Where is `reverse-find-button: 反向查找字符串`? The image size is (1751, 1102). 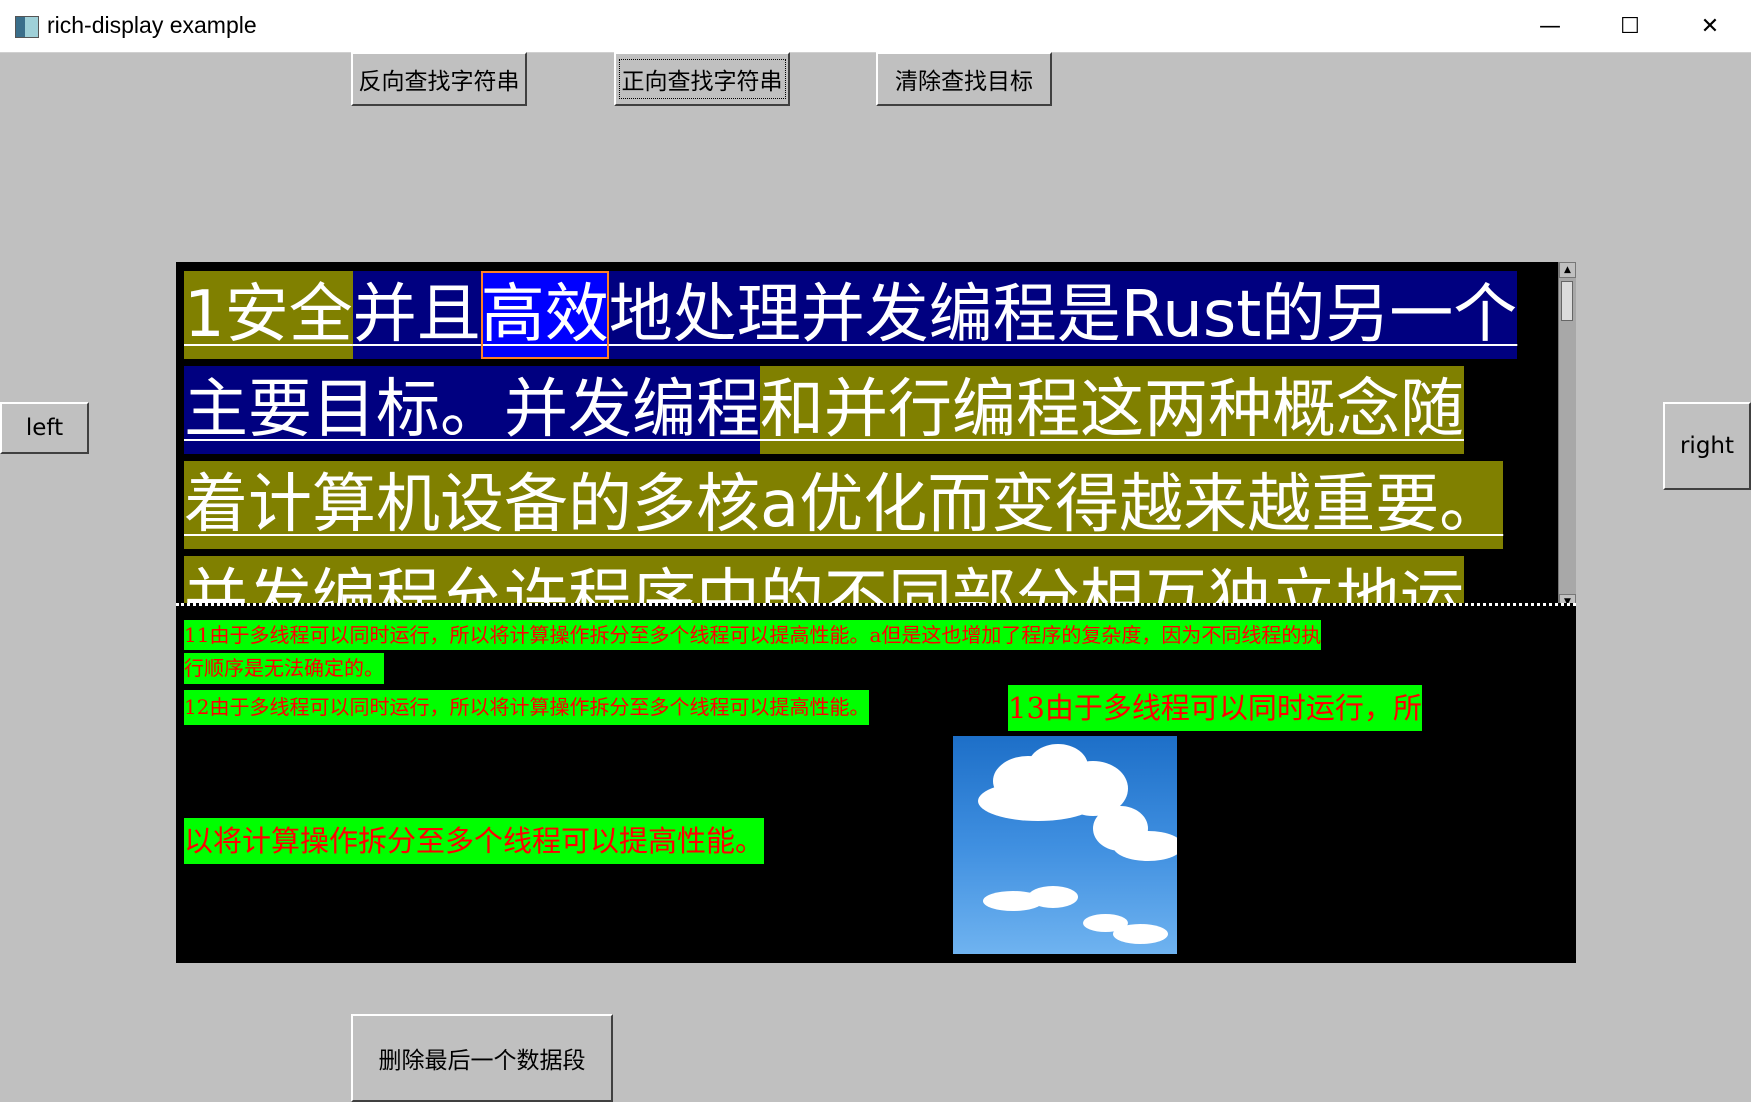
reverse-find-button: 反向查找字符串 is located at coordinates (439, 79).